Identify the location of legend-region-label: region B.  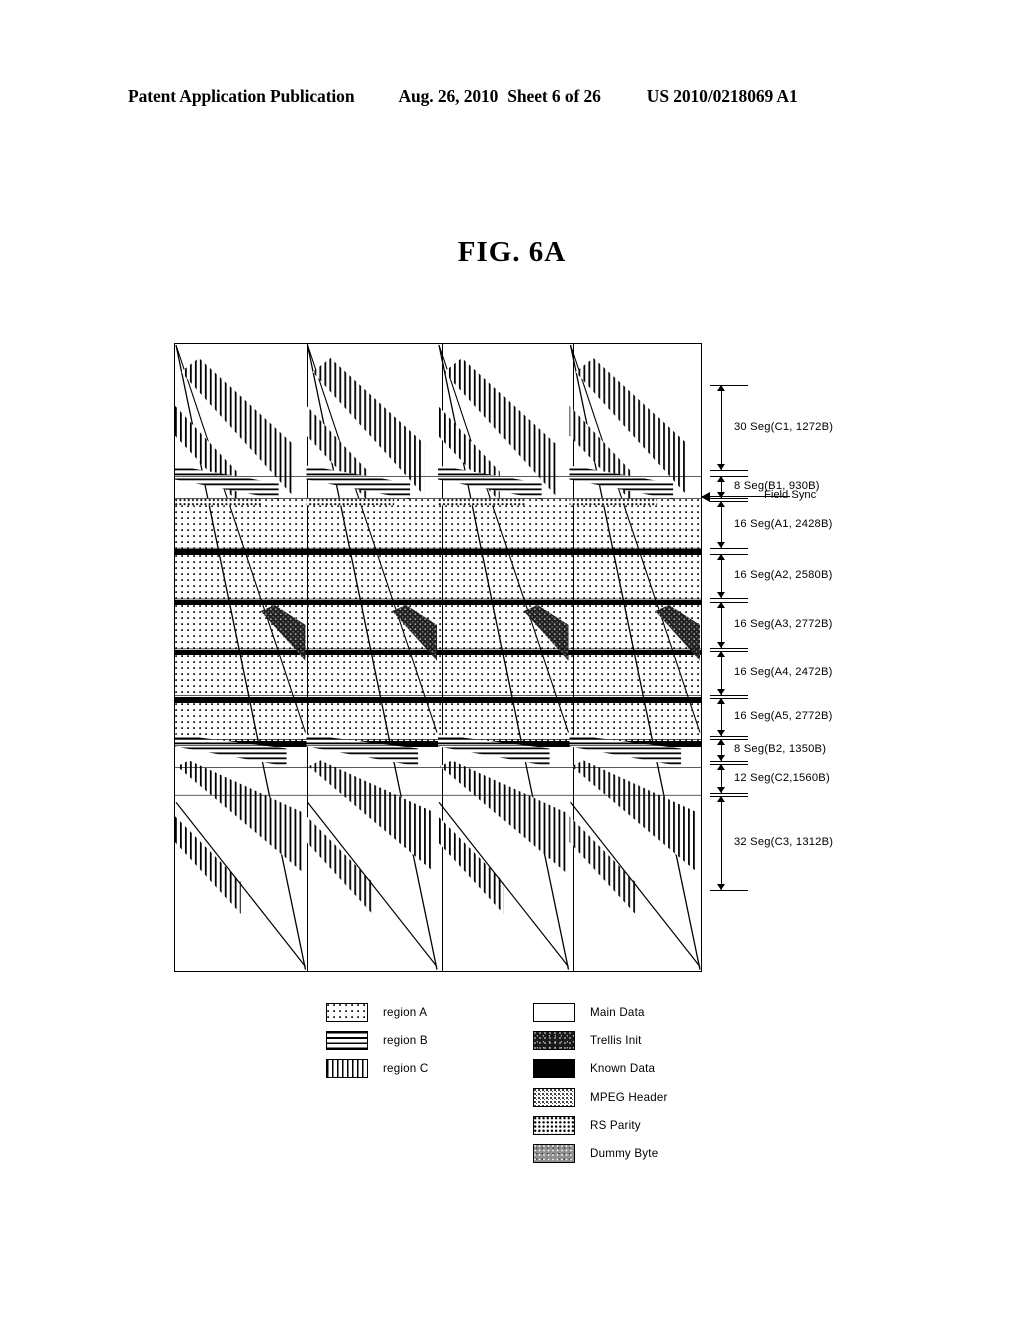
(405, 1040).